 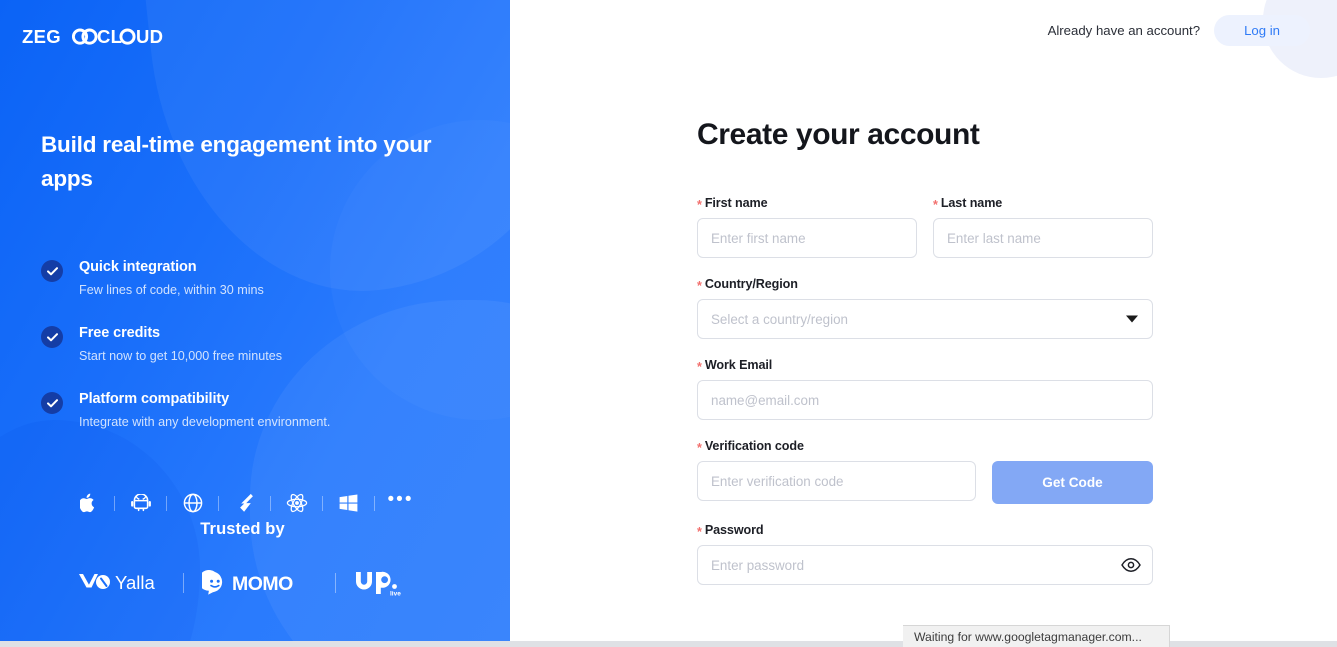 I want to click on svg-text: CL, so click(x=109, y=36).